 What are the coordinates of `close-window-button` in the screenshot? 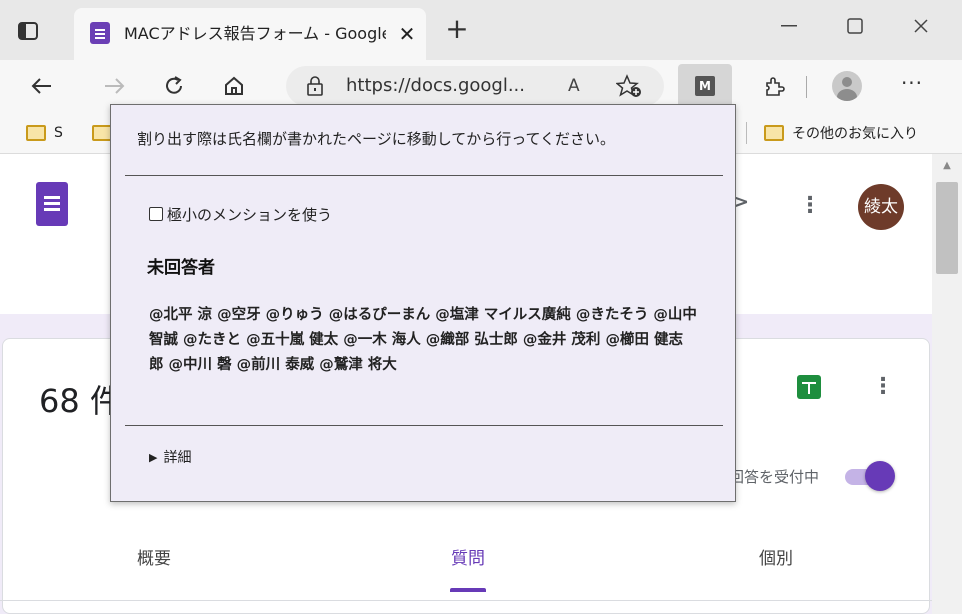 It's located at (921, 26).